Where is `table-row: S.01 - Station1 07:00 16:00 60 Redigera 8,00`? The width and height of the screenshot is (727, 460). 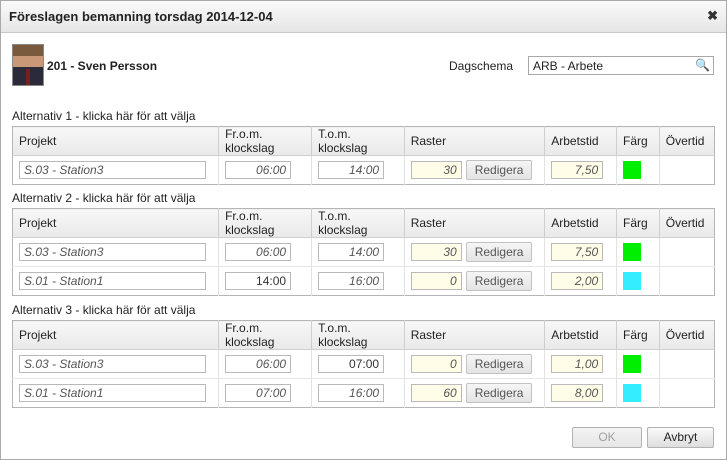 table-row: S.01 - Station1 07:00 16:00 60 Redigera 8,00 is located at coordinates (364, 393).